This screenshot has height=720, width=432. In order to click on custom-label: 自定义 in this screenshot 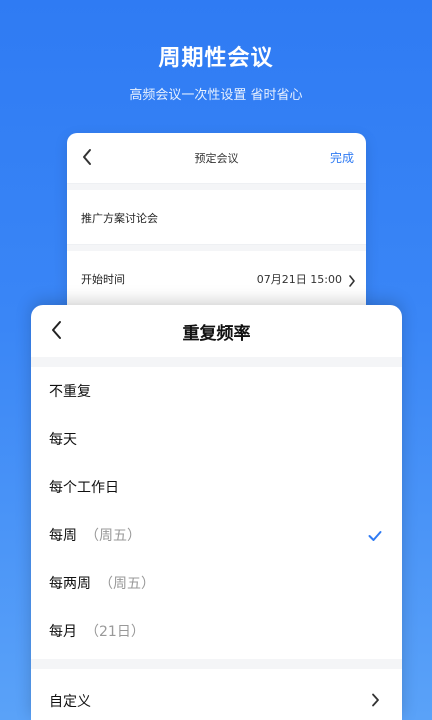, I will do `click(70, 702)`.